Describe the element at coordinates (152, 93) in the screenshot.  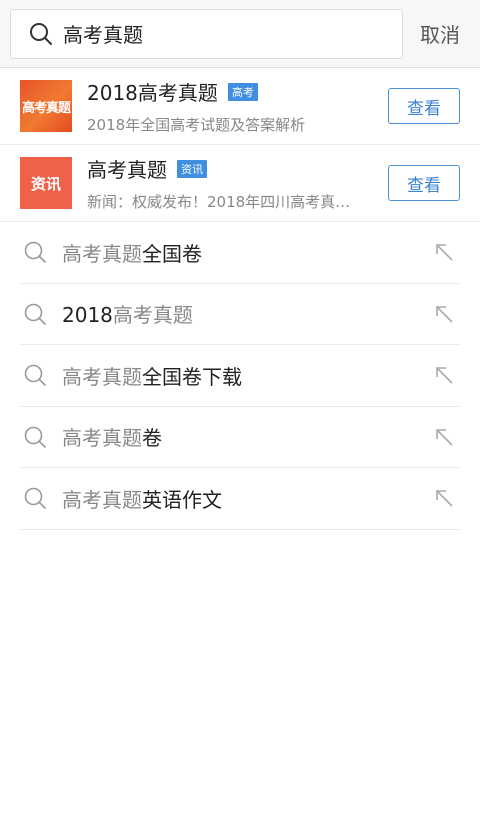
I see `result-title: 2018高考真题` at that location.